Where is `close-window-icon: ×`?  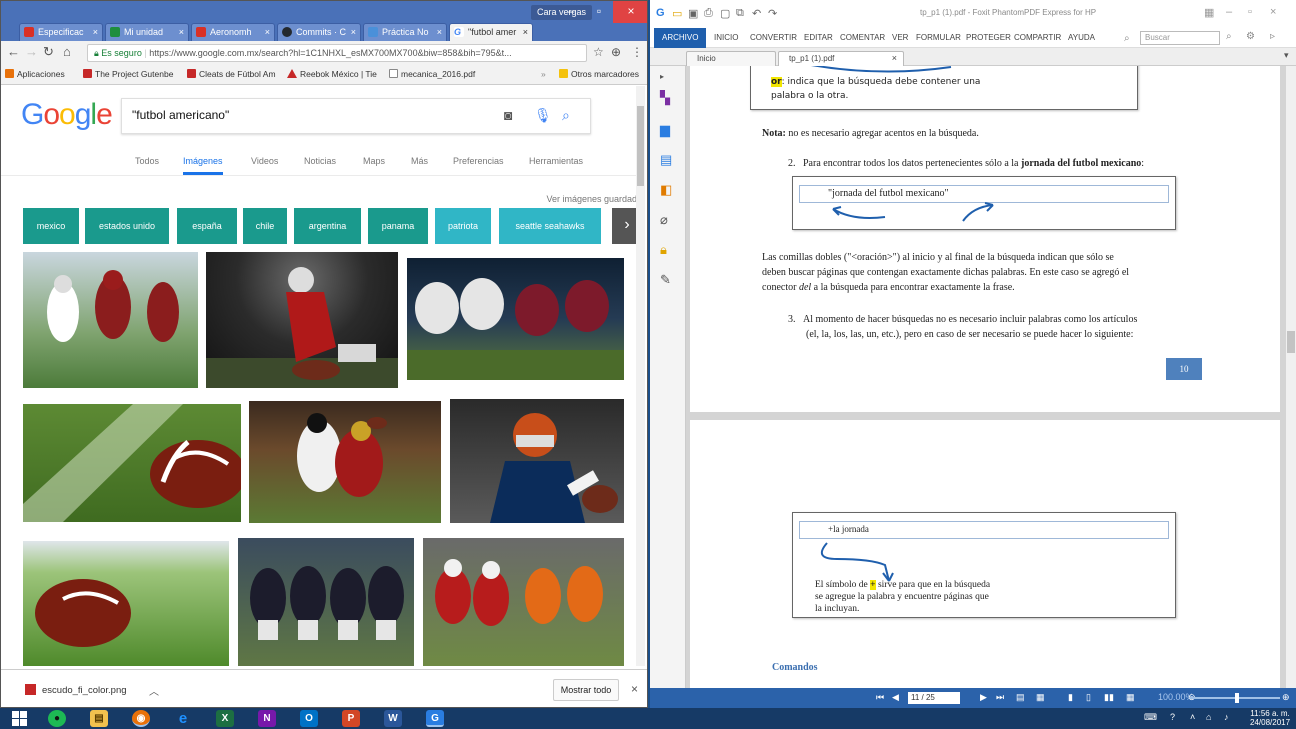
close-window-icon: × is located at coordinates (630, 12).